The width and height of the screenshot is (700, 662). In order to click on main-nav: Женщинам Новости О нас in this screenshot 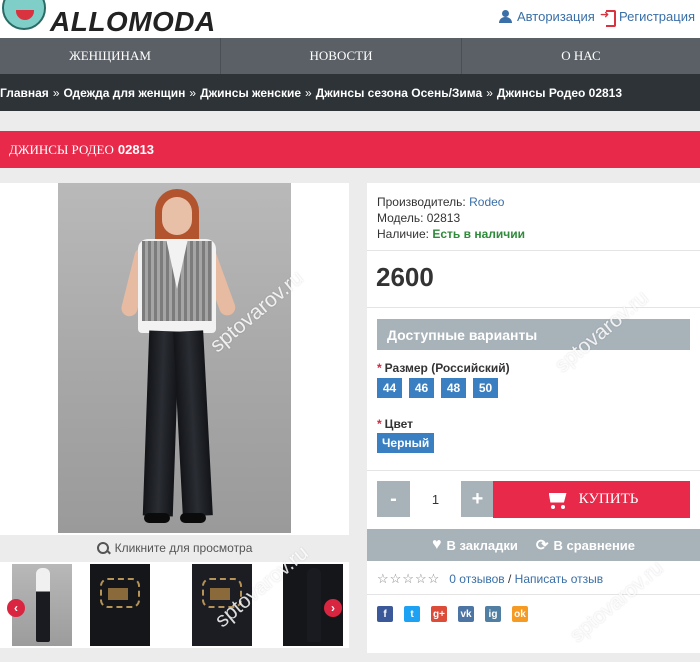, I will do `click(350, 56)`.